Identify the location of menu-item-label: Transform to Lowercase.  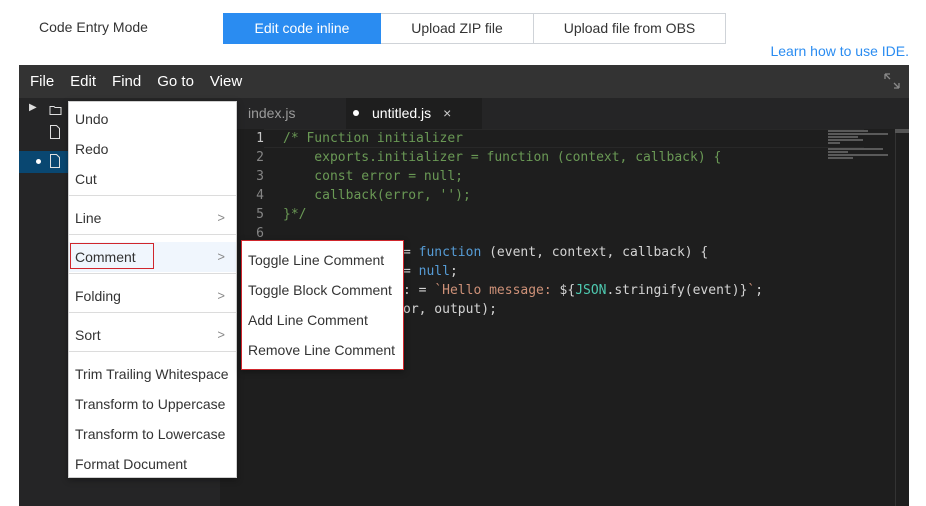
(150, 434).